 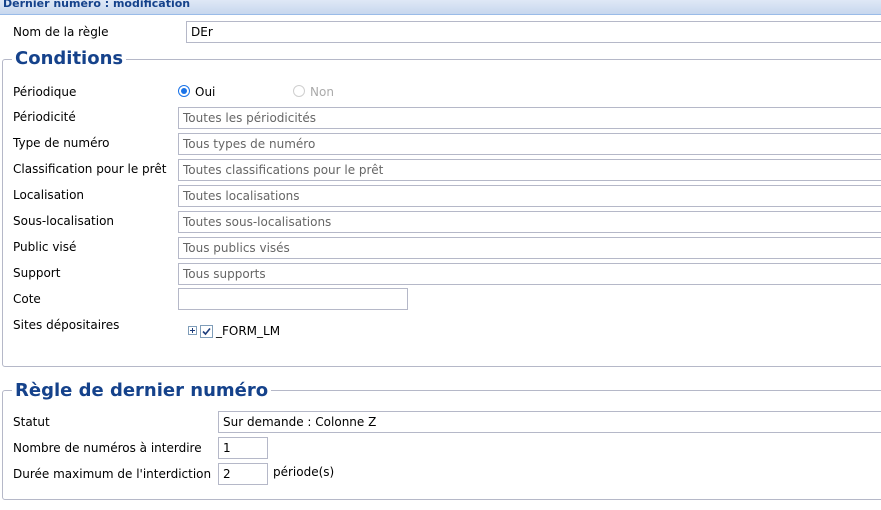 I want to click on duree-label: Durée maximum de l'interdiction, so click(x=112, y=474).